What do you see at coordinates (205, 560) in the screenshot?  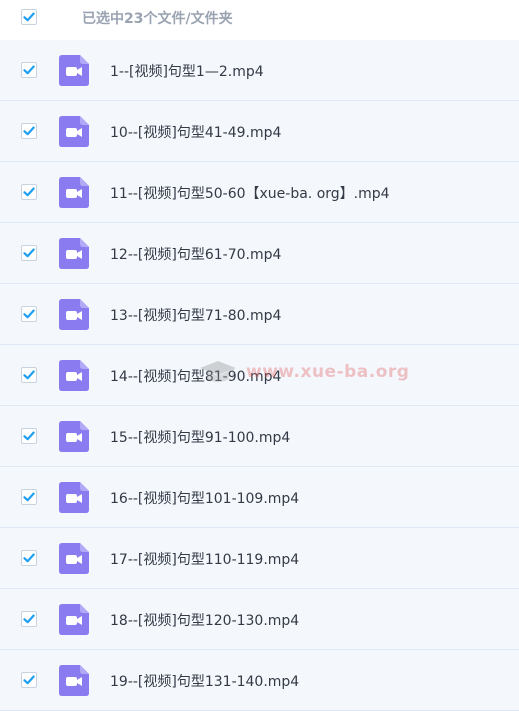 I see `file-name: 17--[视频]句型110-119.mp4` at bounding box center [205, 560].